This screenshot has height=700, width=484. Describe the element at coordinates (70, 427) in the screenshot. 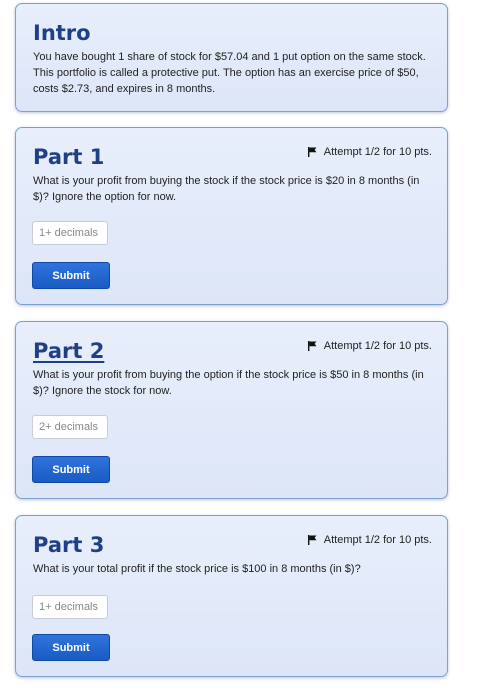

I see `part-2-answer-input` at that location.